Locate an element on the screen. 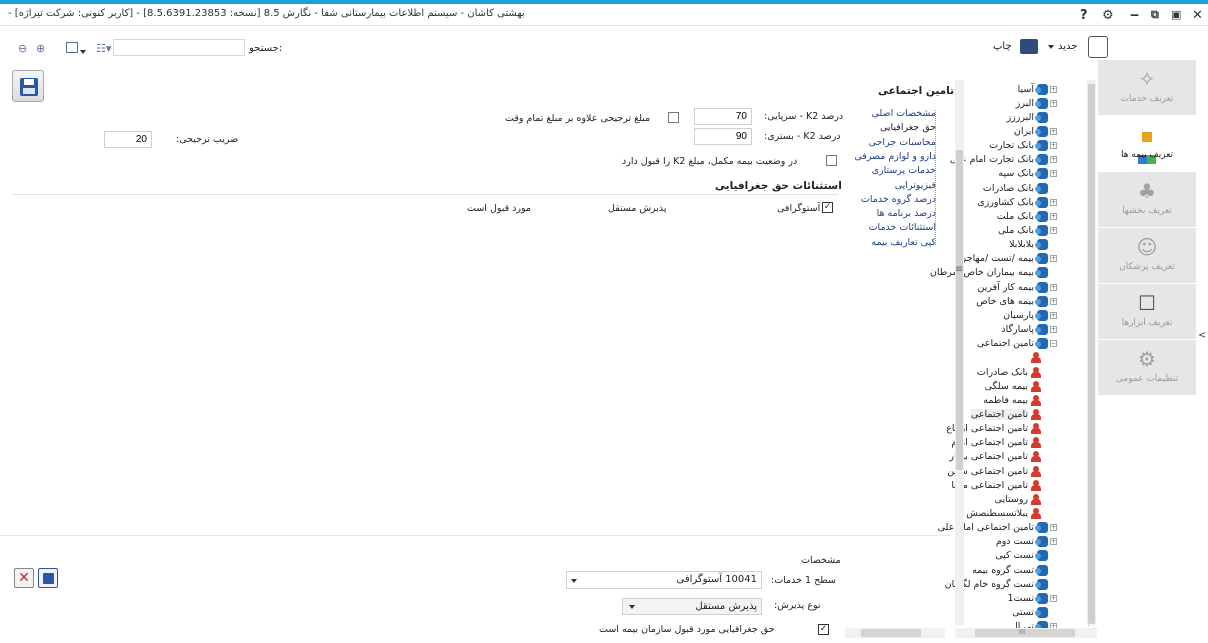  tree-item: تامین اجتماعی is located at coordinates (1005, 414).